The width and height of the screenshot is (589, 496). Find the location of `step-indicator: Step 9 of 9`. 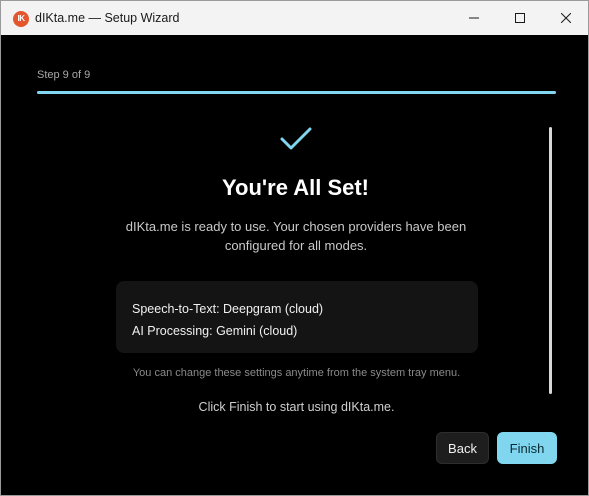

step-indicator: Step 9 of 9 is located at coordinates (64, 75).